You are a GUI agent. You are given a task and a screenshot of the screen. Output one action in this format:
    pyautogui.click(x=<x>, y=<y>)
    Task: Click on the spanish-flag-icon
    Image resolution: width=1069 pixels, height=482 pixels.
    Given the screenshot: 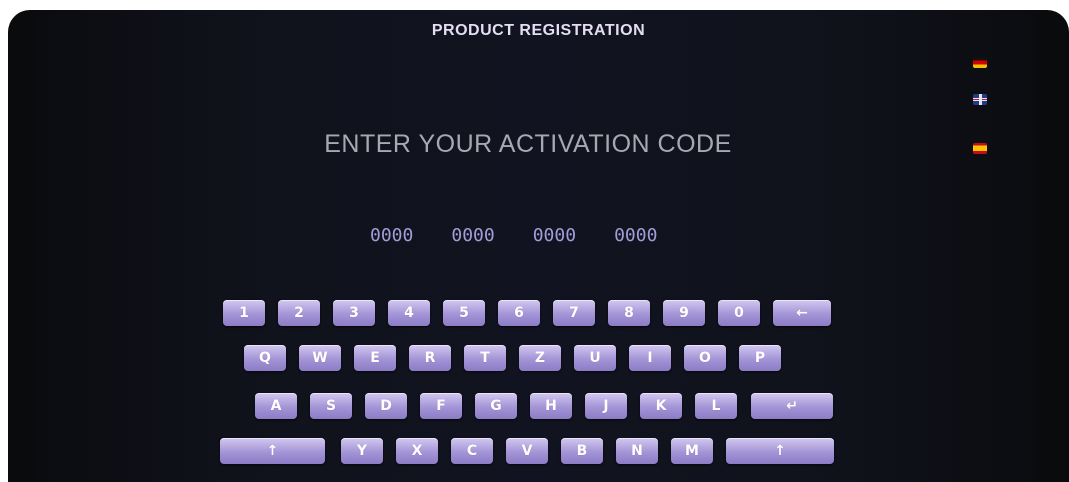 What is the action you would take?
    pyautogui.click(x=980, y=148)
    